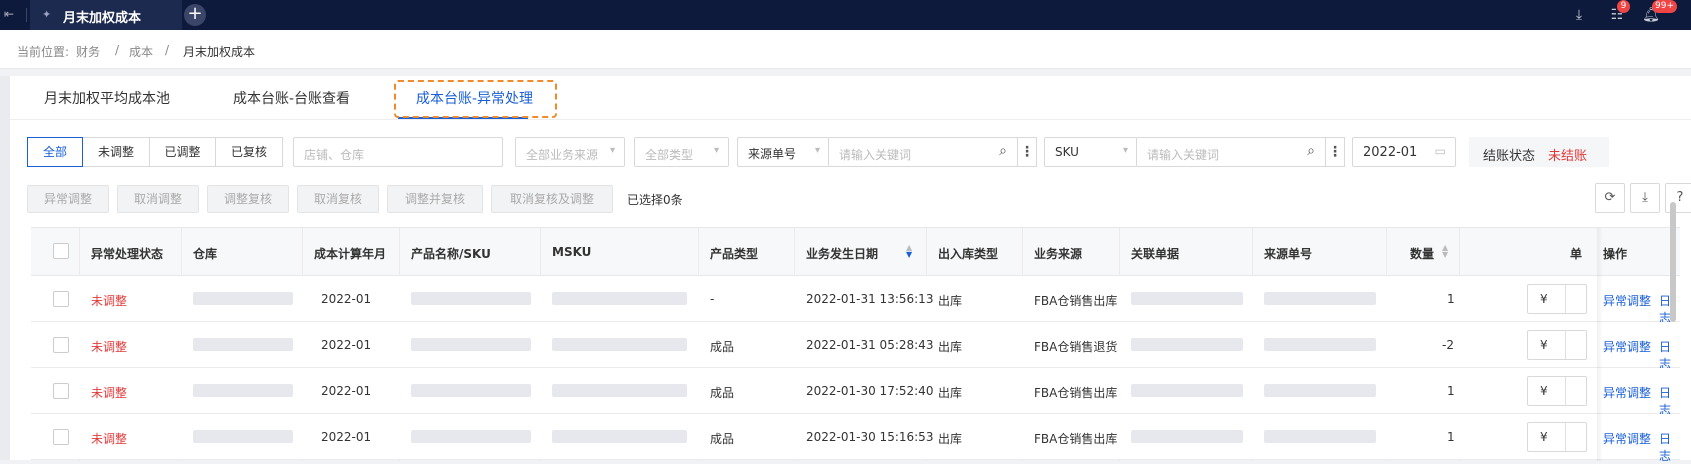  Describe the element at coordinates (1678, 198) in the screenshot. I see `help-icon: ?` at that location.